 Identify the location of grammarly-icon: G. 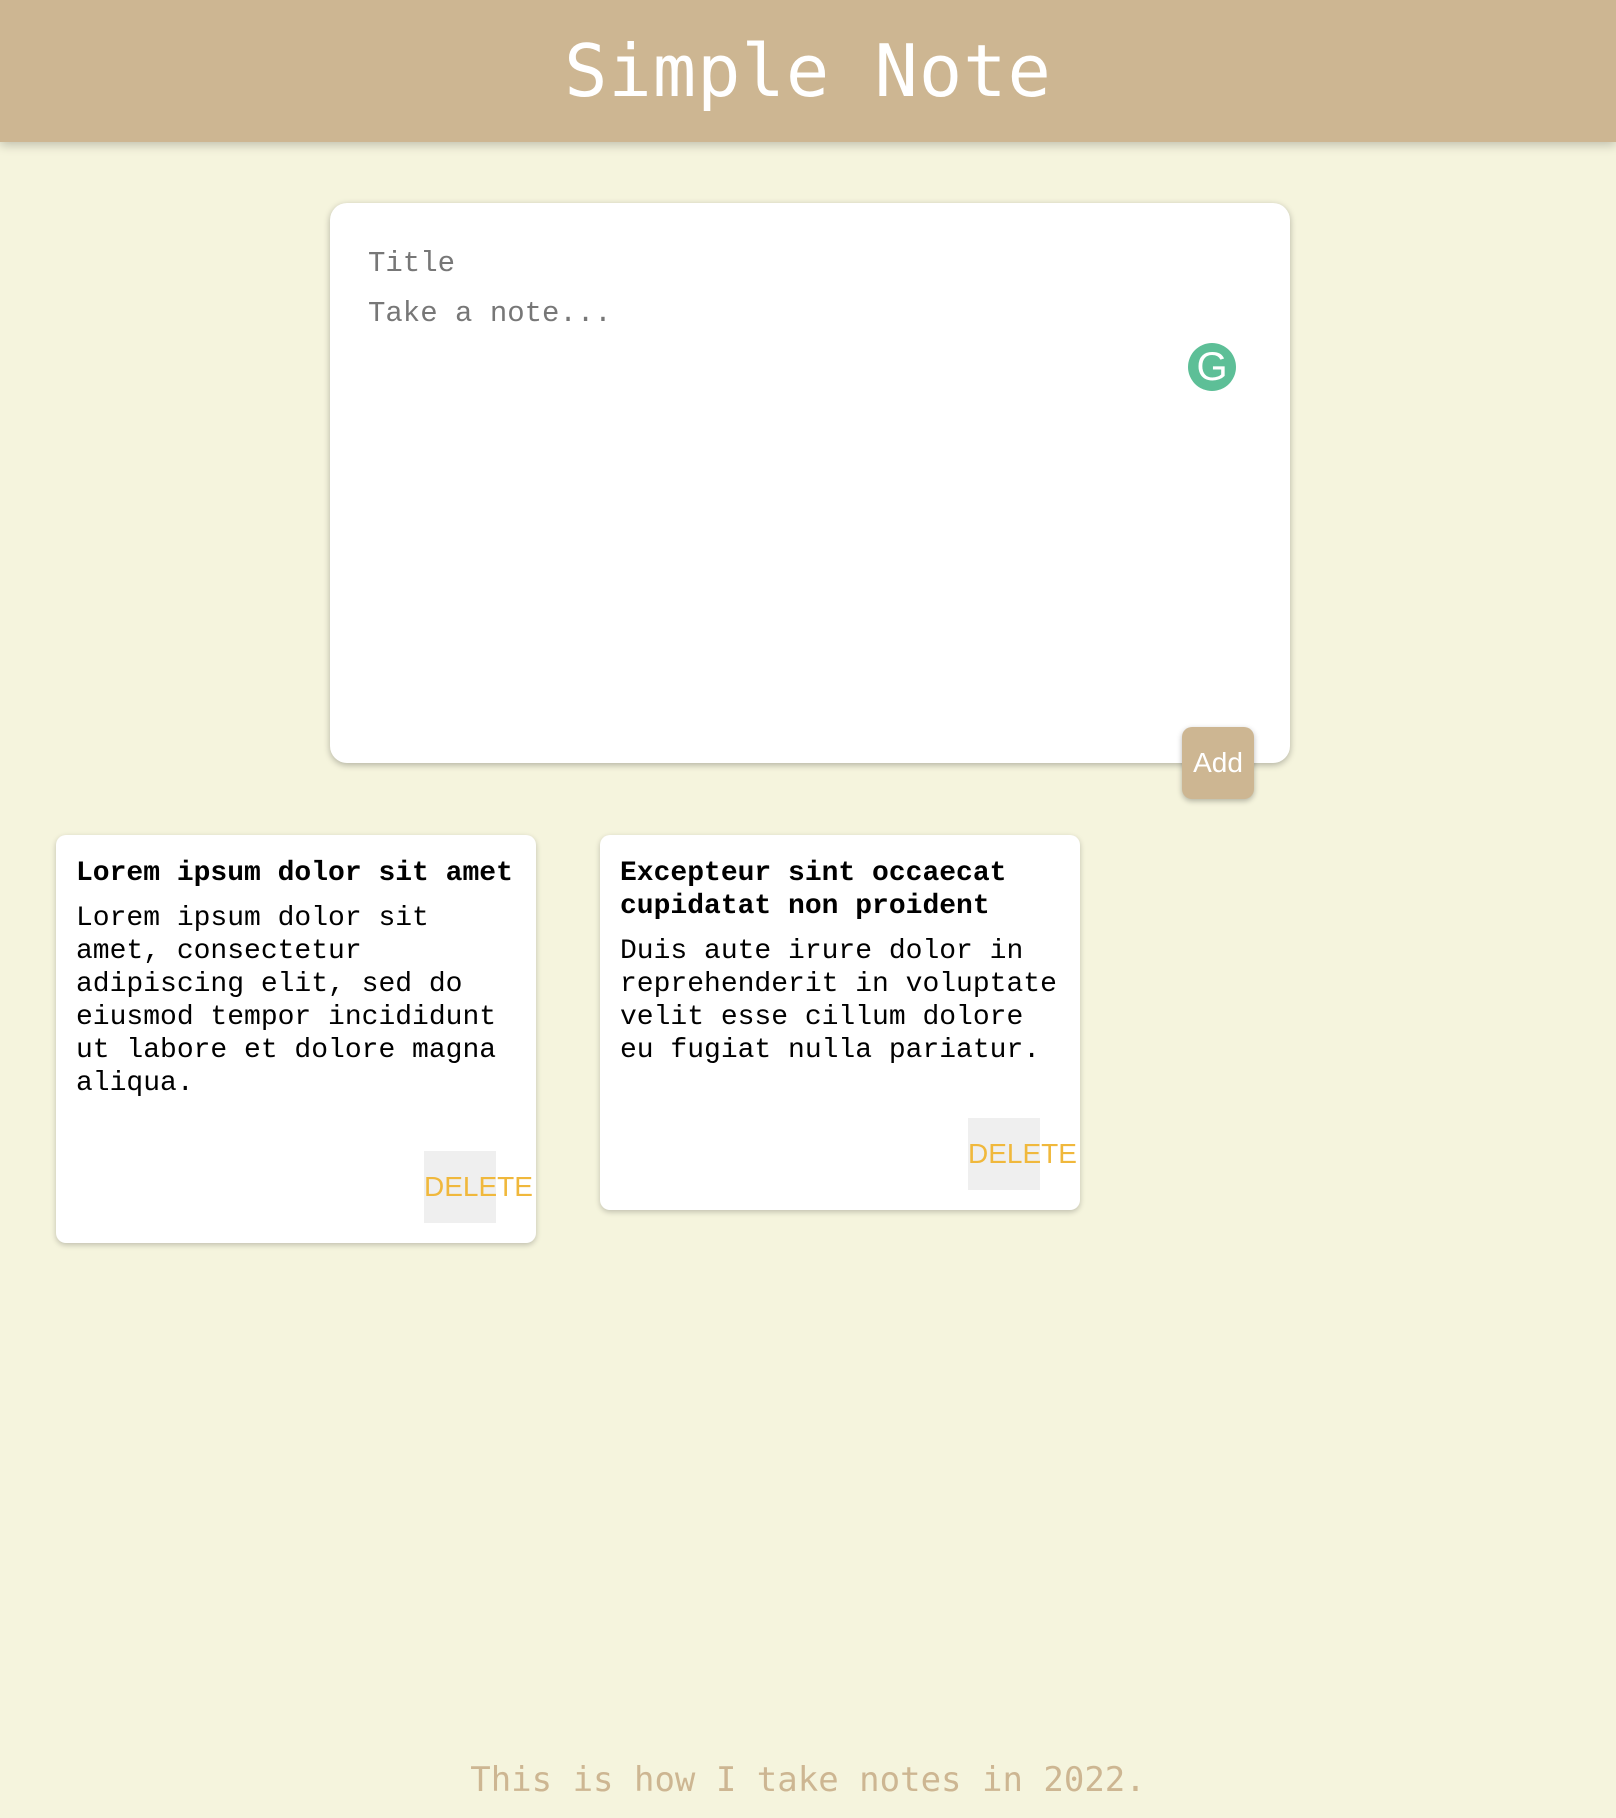
(1212, 367).